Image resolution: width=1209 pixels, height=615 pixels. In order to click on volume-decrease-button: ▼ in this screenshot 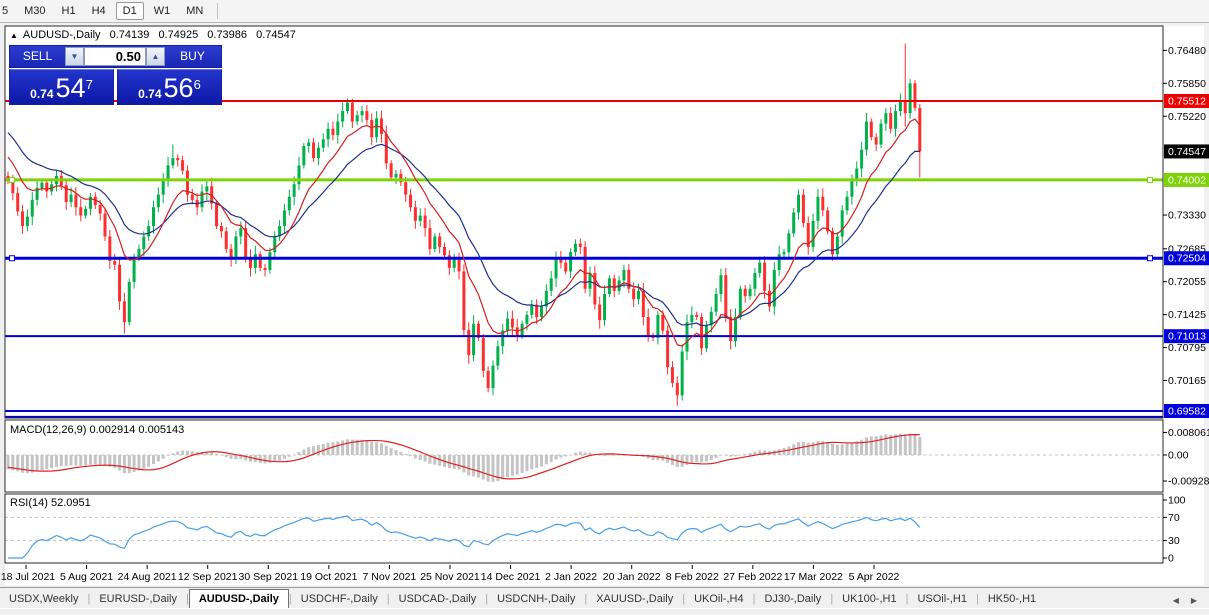, I will do `click(74, 56)`.